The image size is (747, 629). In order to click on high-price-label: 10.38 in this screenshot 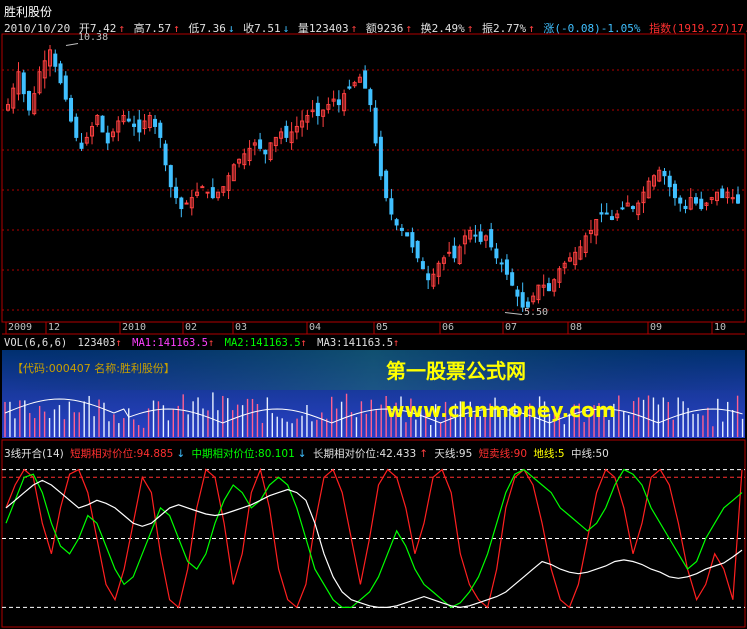, I will do `click(93, 37)`.